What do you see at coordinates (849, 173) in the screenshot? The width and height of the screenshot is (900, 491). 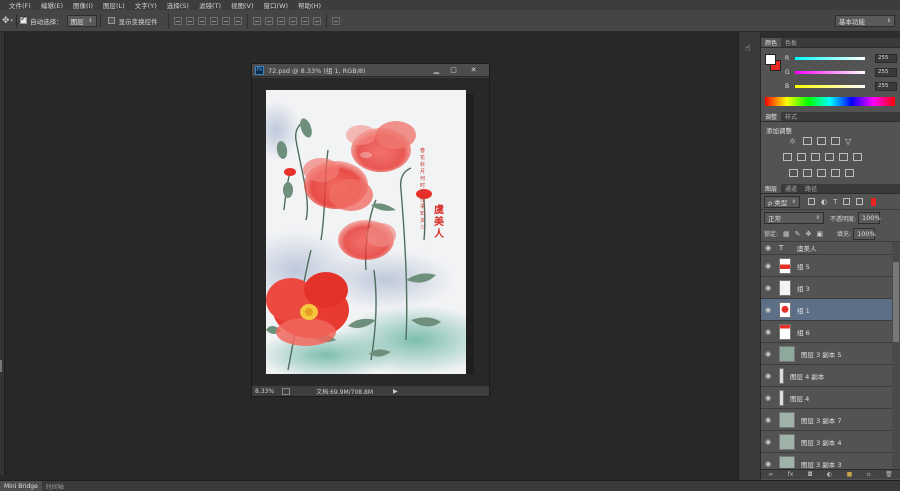 I see `selective-color-icon` at bounding box center [849, 173].